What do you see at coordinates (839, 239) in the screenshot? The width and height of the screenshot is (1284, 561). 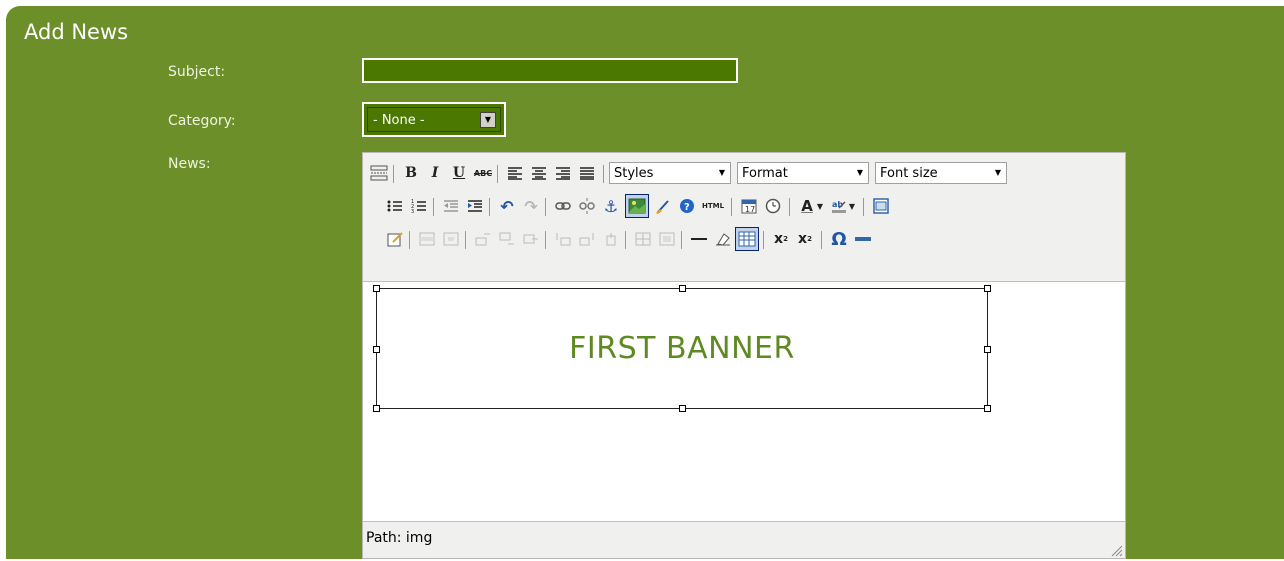 I see `special-char-button: Ω` at bounding box center [839, 239].